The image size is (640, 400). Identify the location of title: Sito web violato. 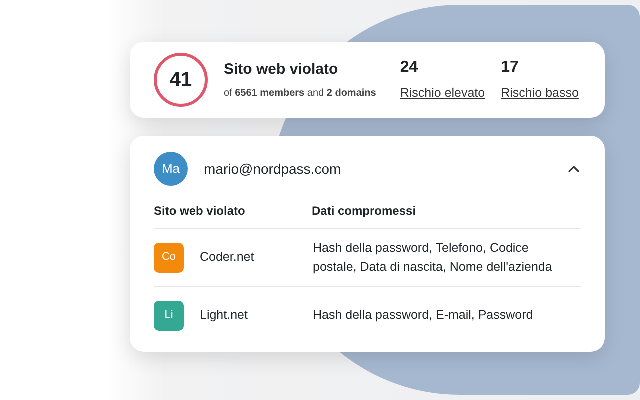
(282, 70).